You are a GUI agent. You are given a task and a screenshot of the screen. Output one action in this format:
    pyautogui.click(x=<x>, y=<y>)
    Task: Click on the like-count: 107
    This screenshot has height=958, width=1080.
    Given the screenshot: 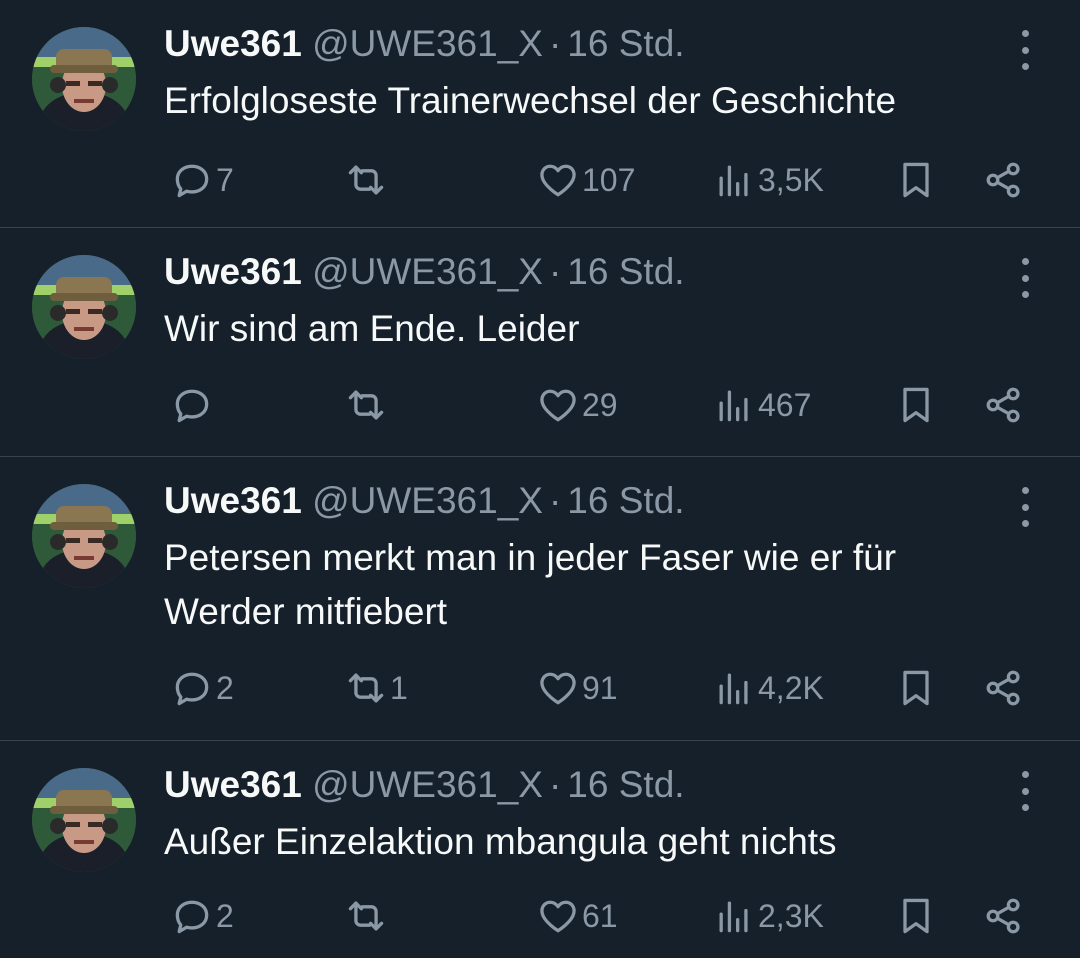 What is the action you would take?
    pyautogui.click(x=609, y=179)
    